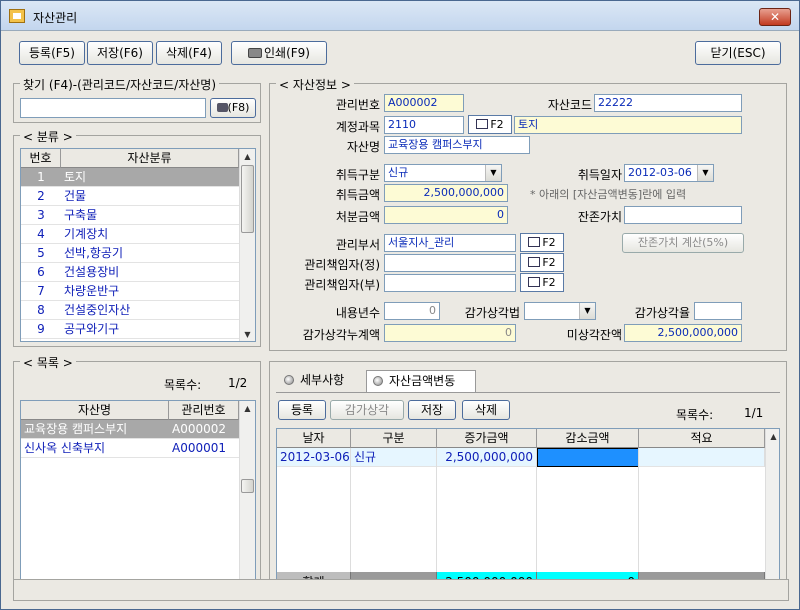 This screenshot has width=800, height=610. I want to click on change-save-button: 저장, so click(432, 410).